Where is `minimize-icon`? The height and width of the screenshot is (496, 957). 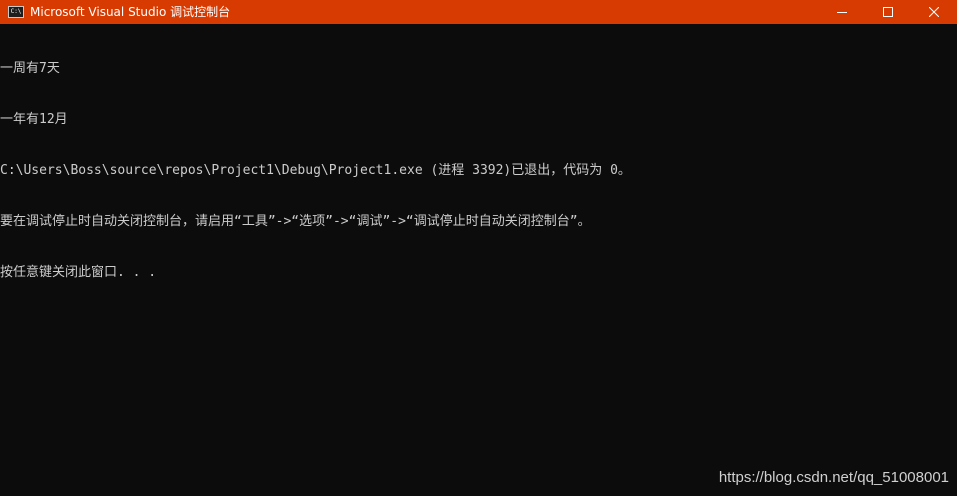
minimize-icon is located at coordinates (842, 12).